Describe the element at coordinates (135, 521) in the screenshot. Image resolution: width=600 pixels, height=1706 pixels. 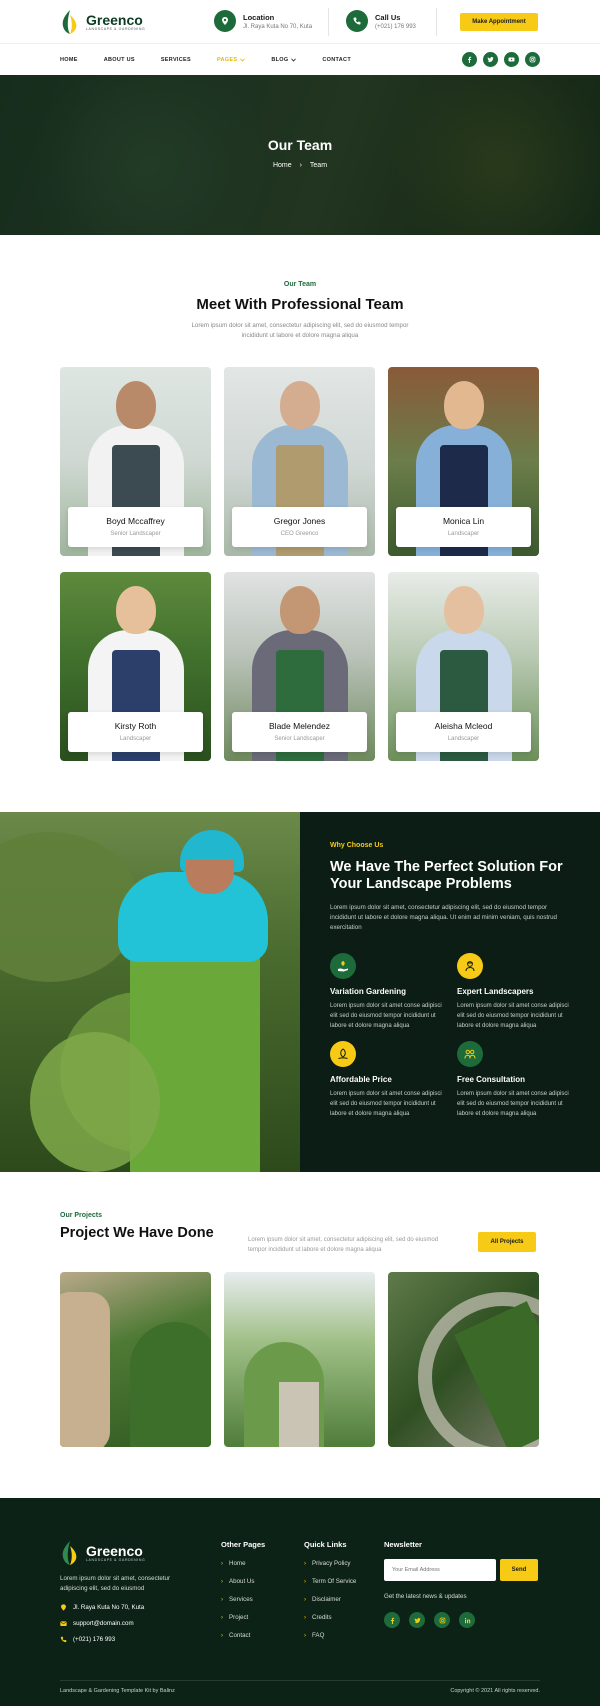
I see `member-name: Boyd Mccaffrey` at that location.